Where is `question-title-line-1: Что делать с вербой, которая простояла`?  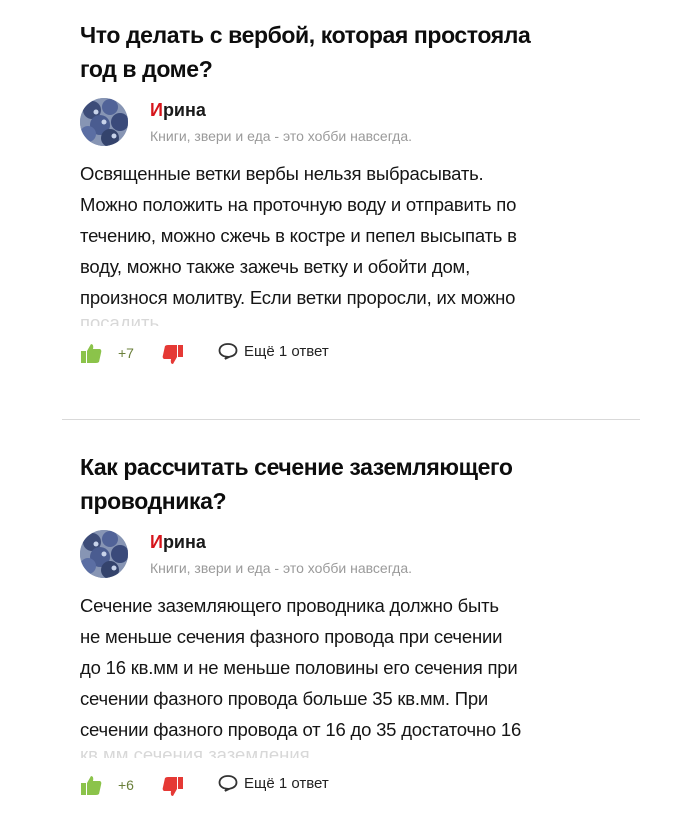
question-title-line-1: Что делать с вербой, которая простояла is located at coordinates (305, 35).